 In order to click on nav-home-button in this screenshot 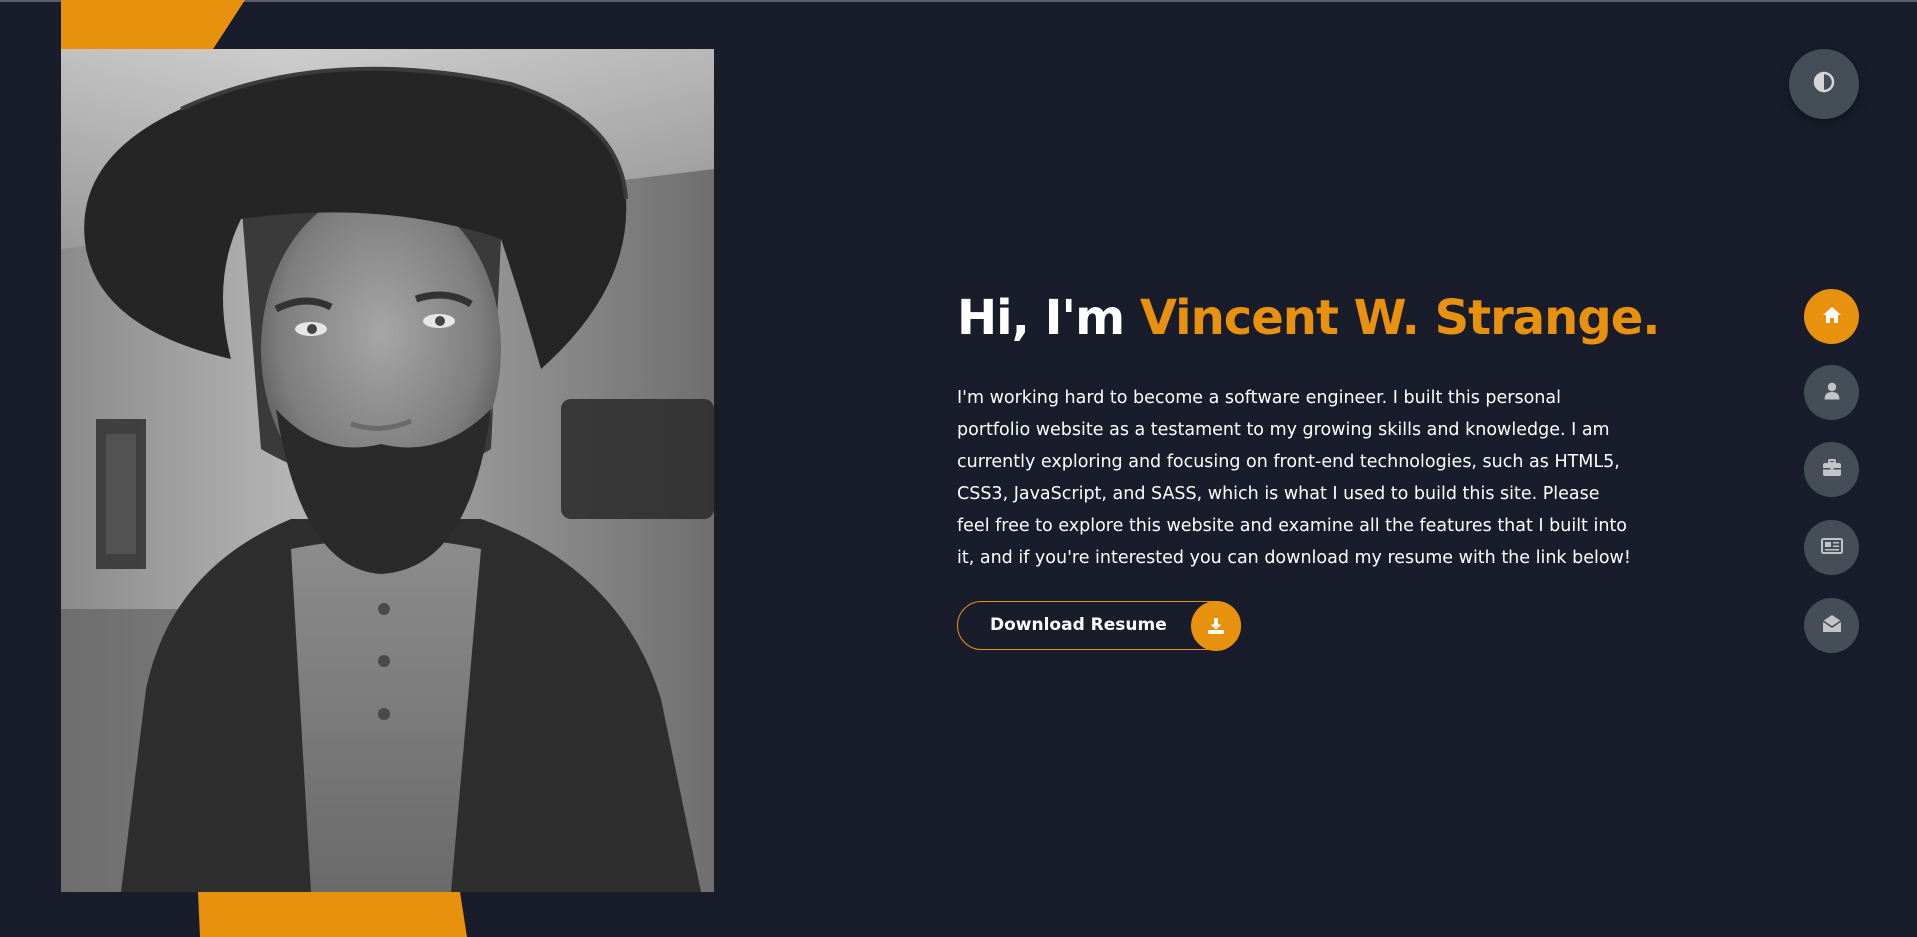, I will do `click(1831, 316)`.